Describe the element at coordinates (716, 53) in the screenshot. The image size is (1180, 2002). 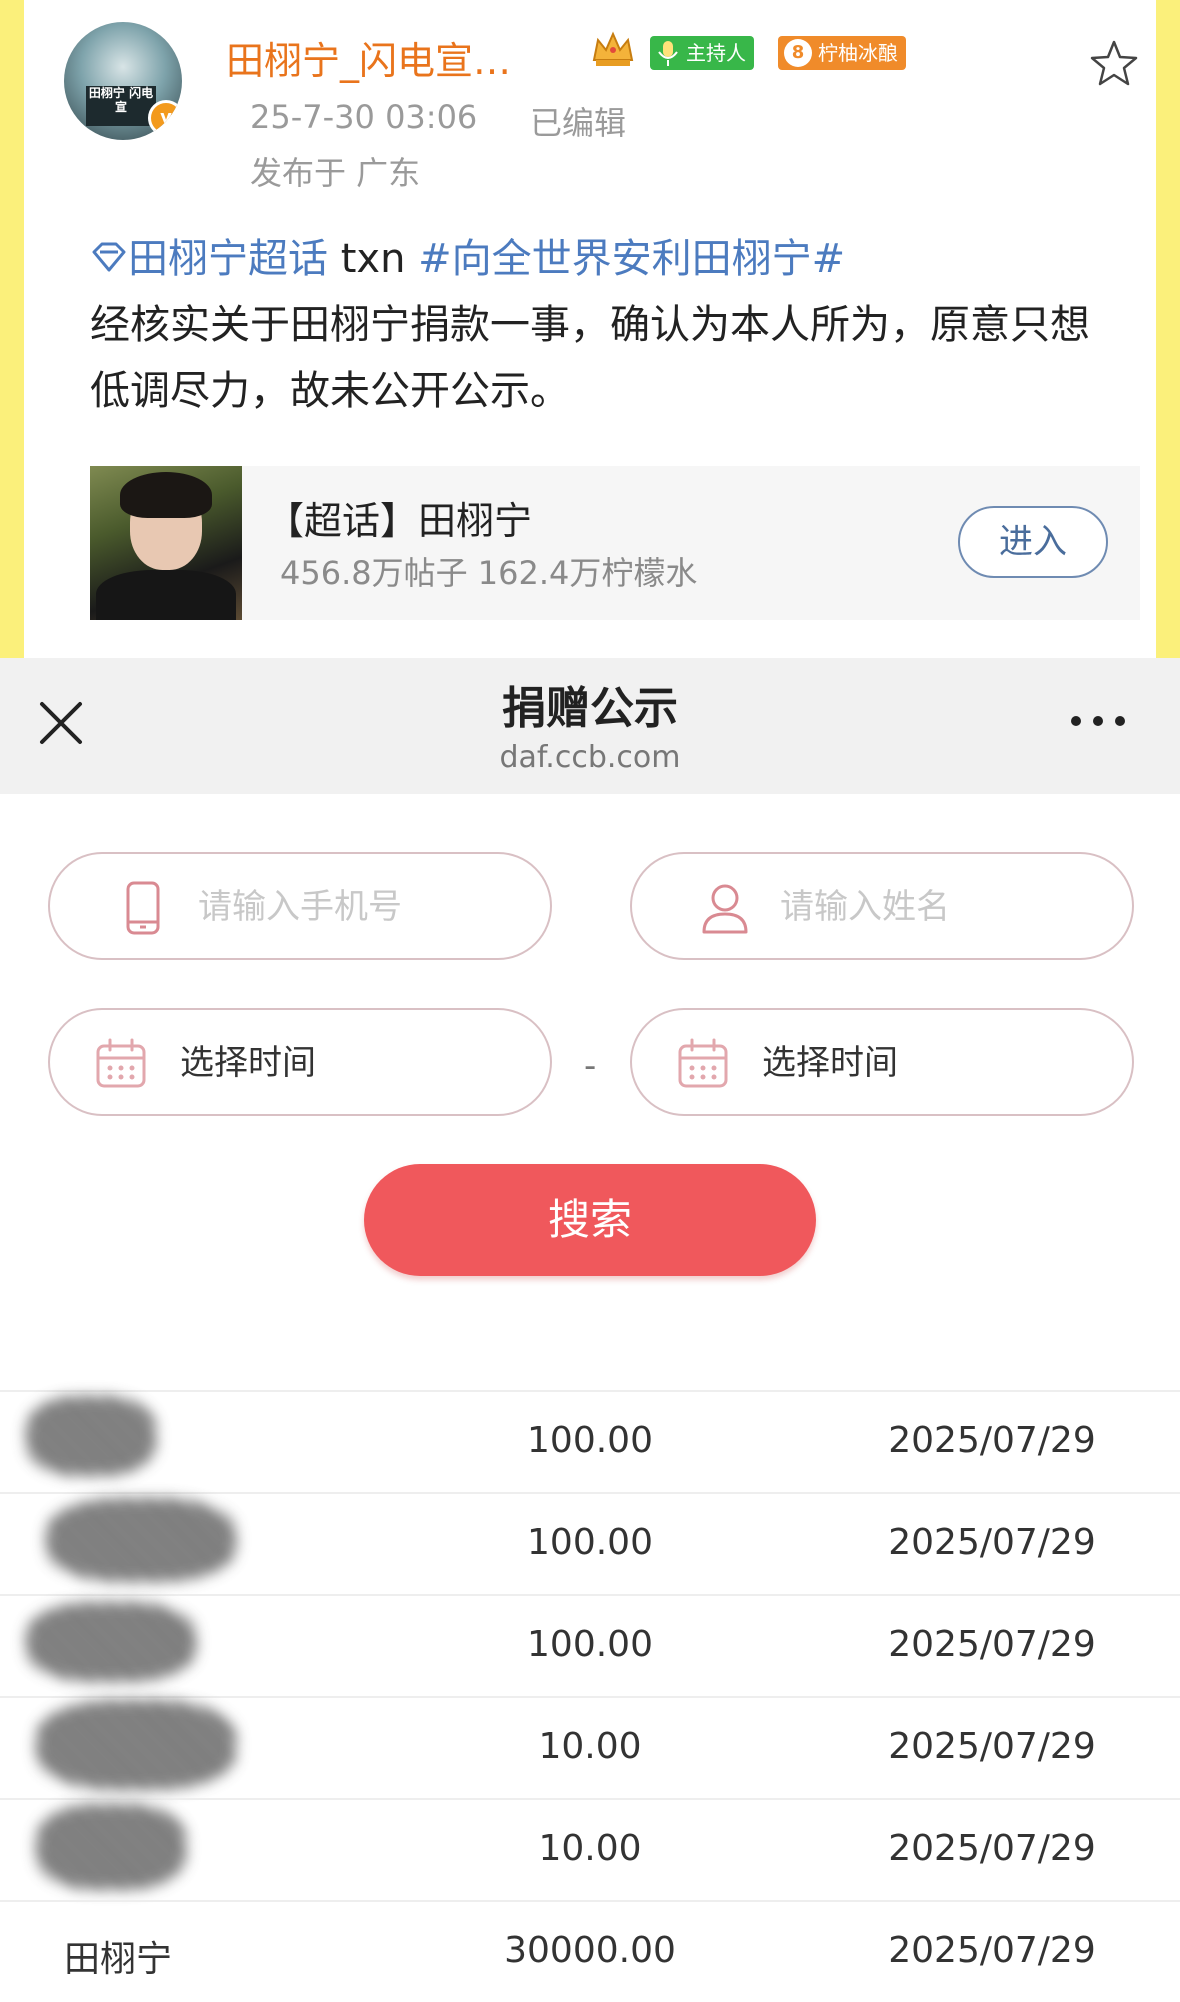
I see `host-badge-label: 主持人` at that location.